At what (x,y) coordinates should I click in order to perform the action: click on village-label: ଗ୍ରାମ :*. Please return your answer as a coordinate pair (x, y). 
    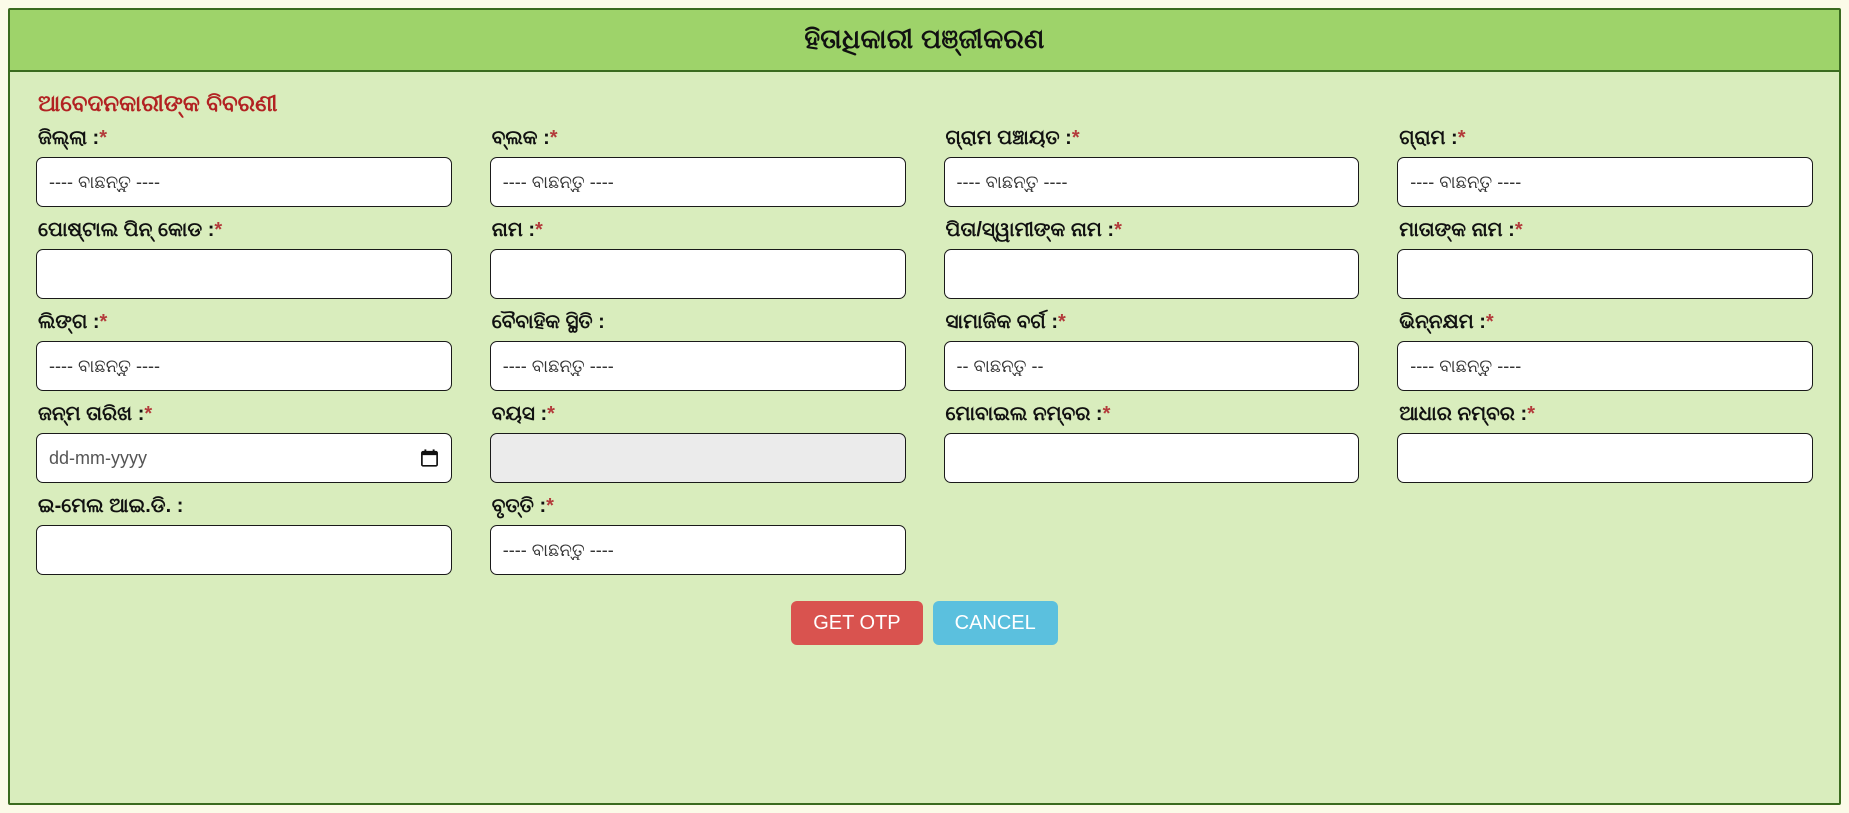
    Looking at the image, I should click on (1606, 138).